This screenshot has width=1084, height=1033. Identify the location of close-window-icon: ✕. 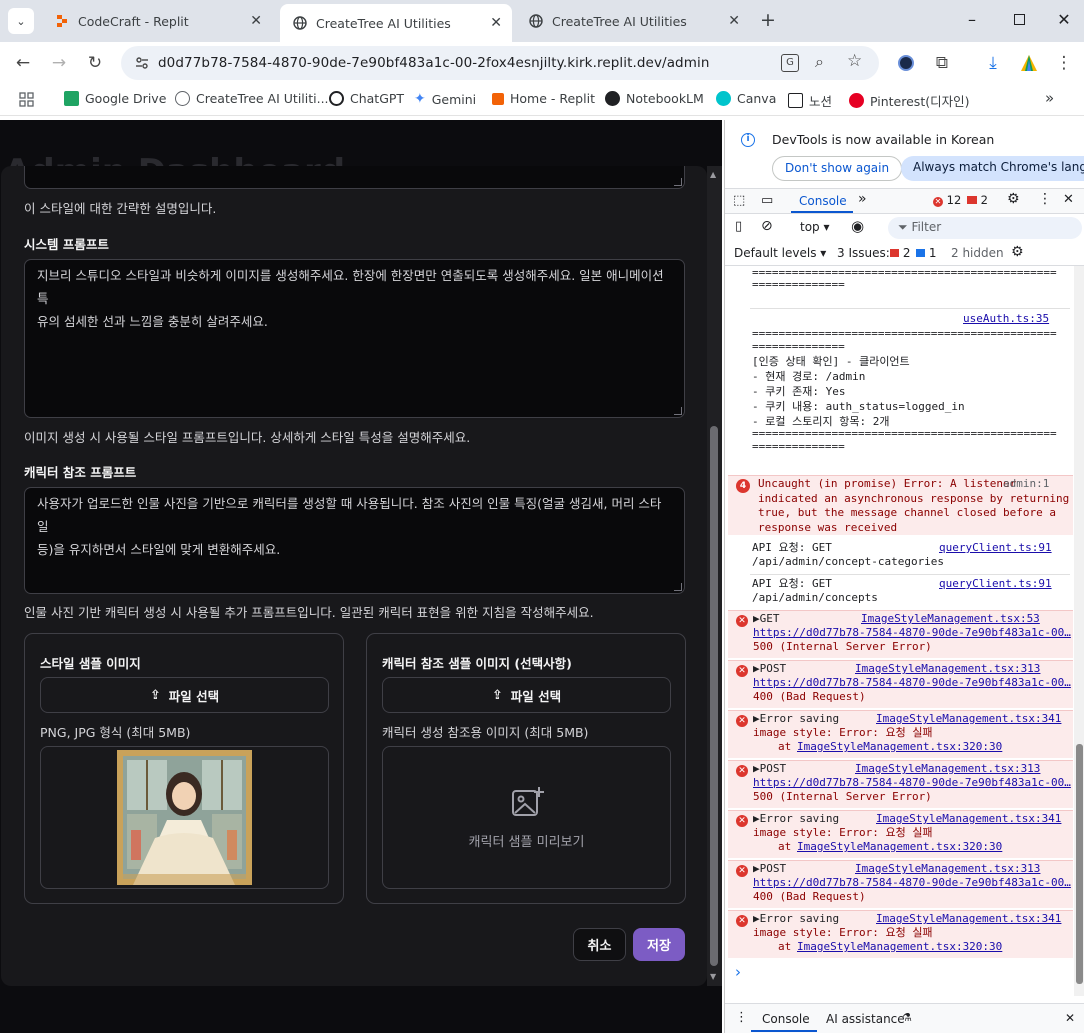
(1064, 19).